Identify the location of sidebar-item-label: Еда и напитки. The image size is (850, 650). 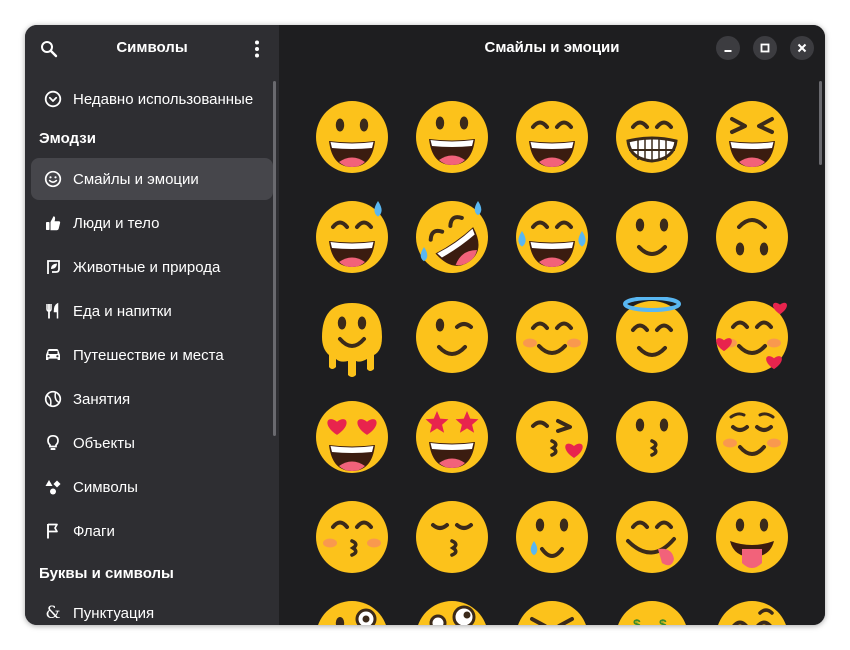
(122, 311).